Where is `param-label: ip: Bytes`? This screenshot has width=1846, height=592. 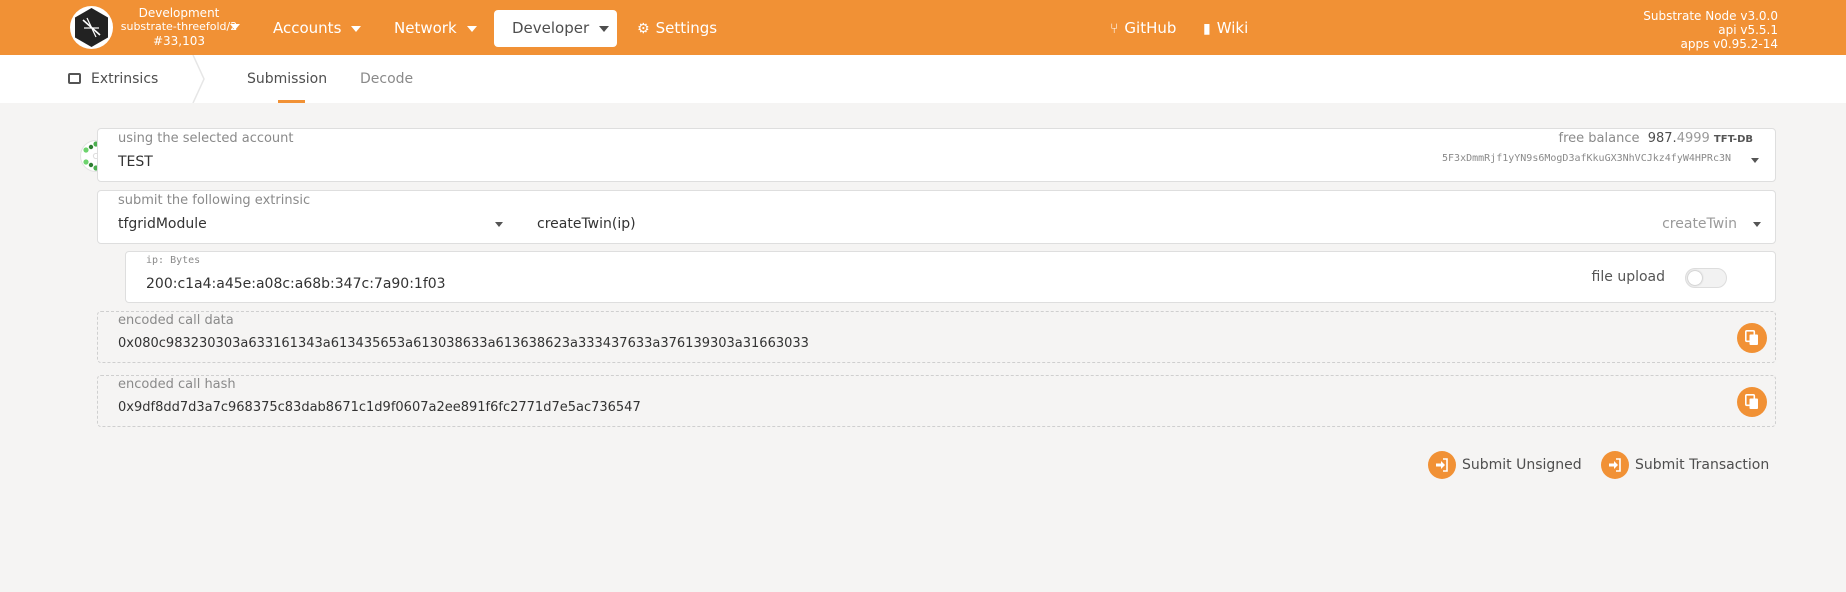
param-label: ip: Bytes is located at coordinates (173, 260).